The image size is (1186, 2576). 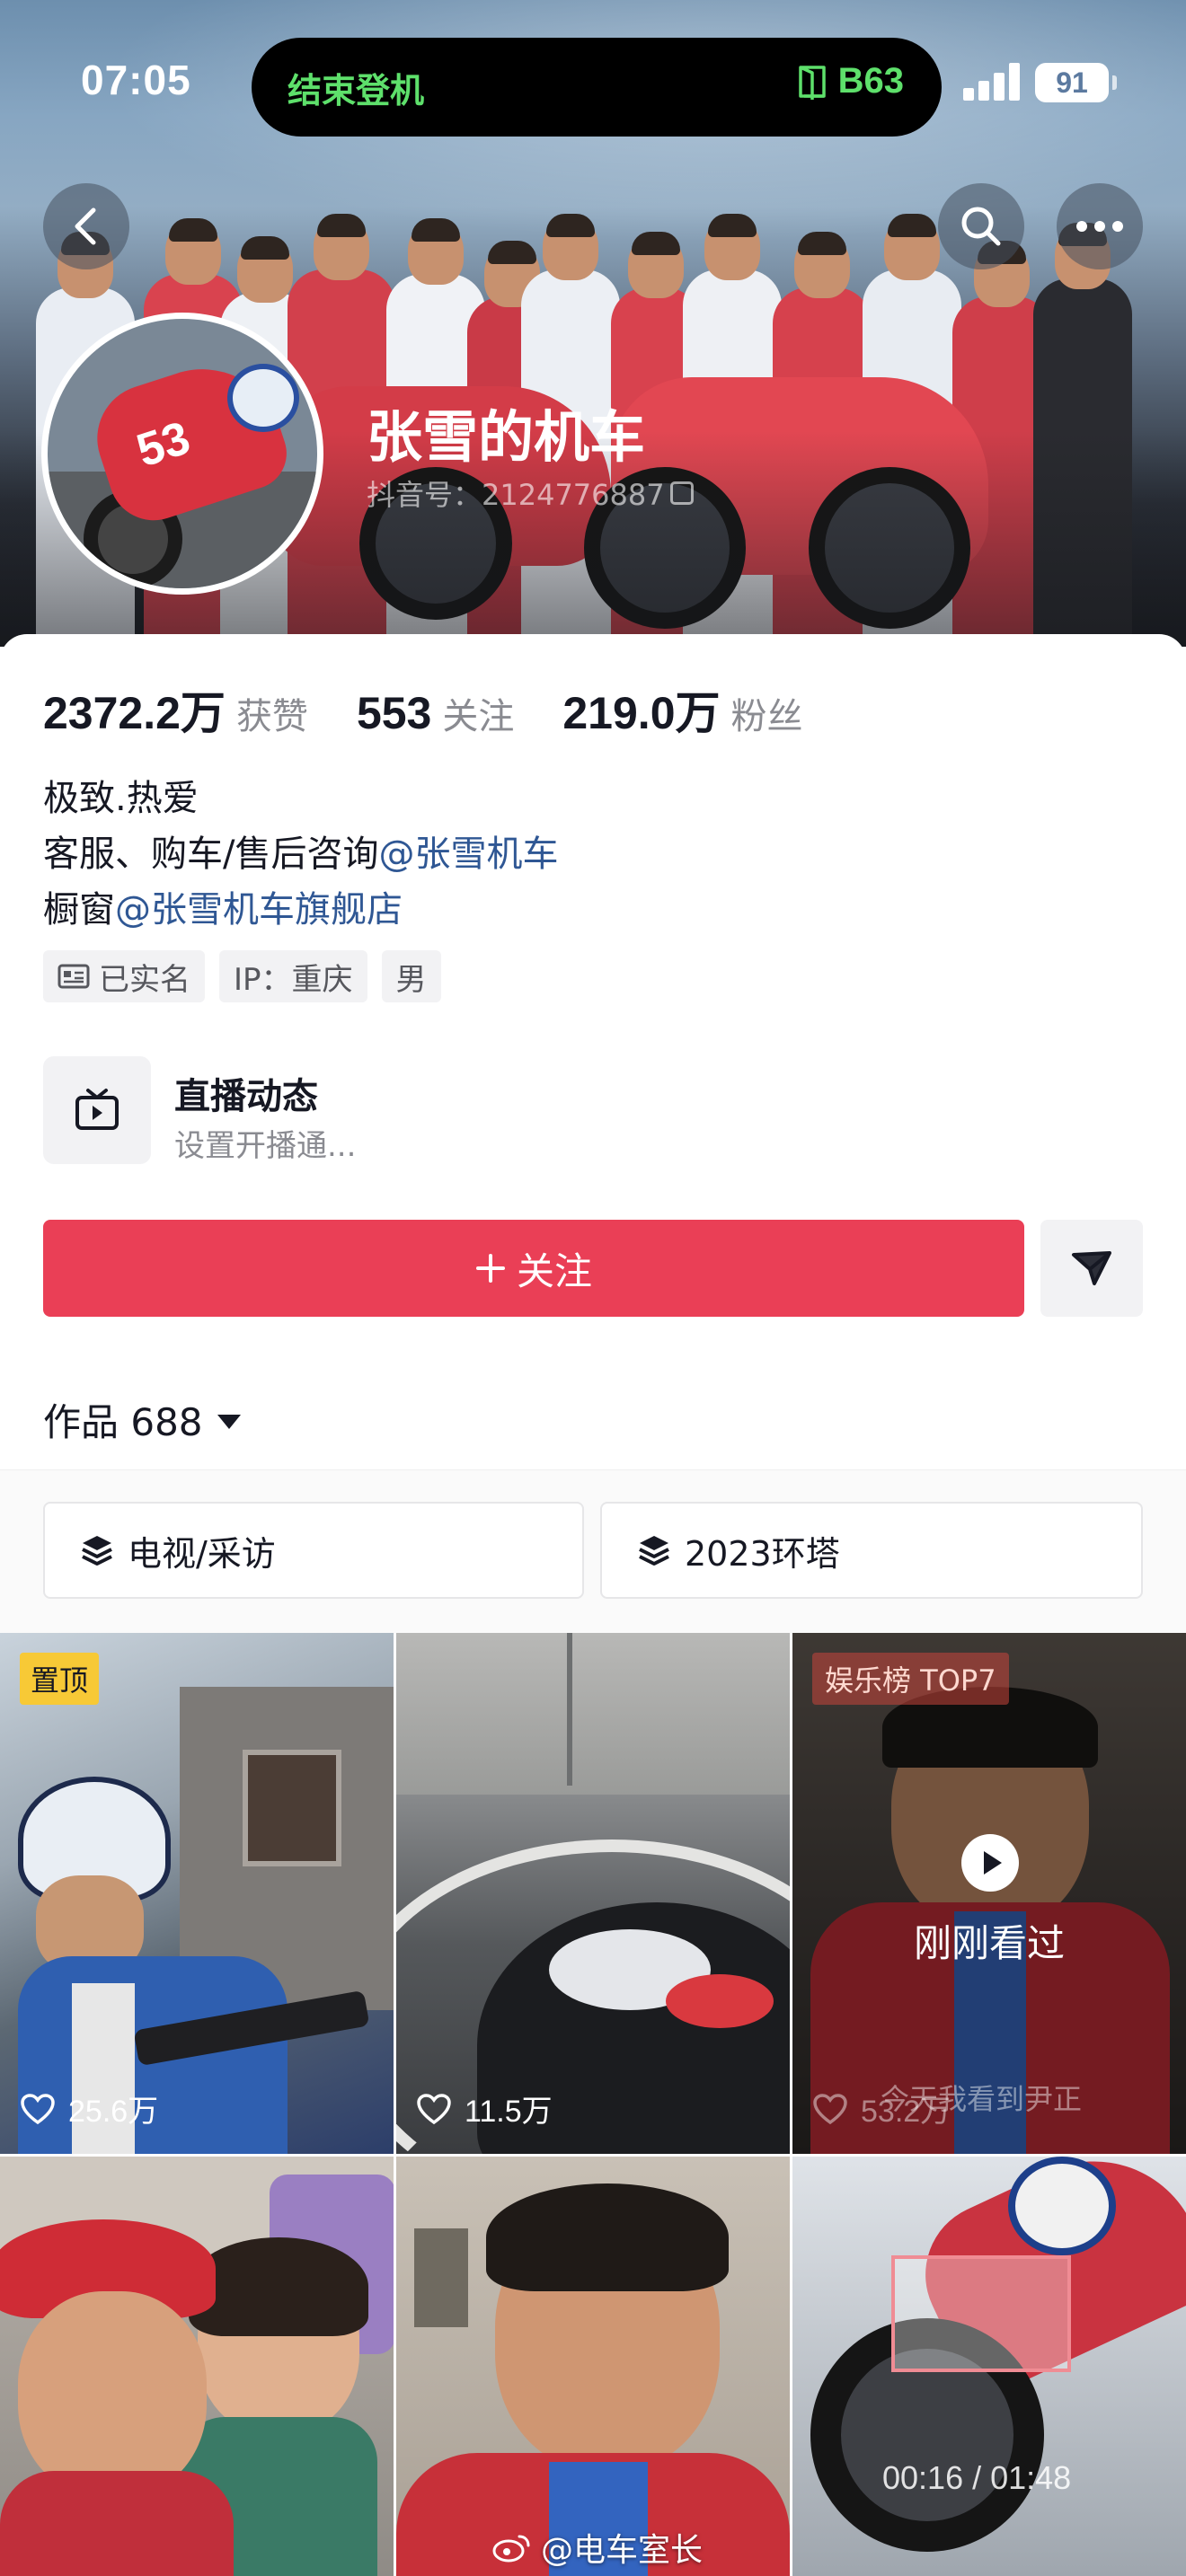 What do you see at coordinates (121, 798) in the screenshot?
I see `bio-line-1: 极致.热爱` at bounding box center [121, 798].